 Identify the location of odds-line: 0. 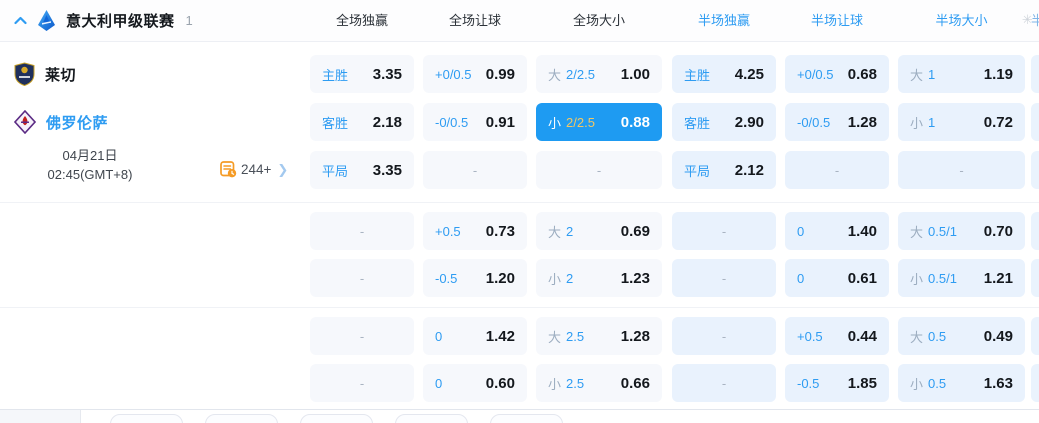
(801, 231).